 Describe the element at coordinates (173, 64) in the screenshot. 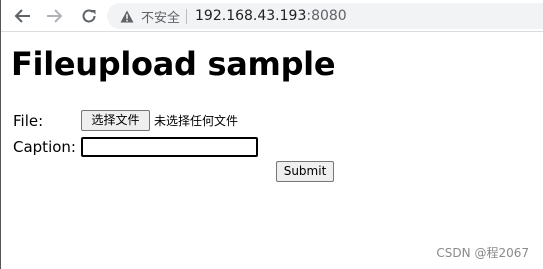

I see `page-title: Fileupload sample` at that location.